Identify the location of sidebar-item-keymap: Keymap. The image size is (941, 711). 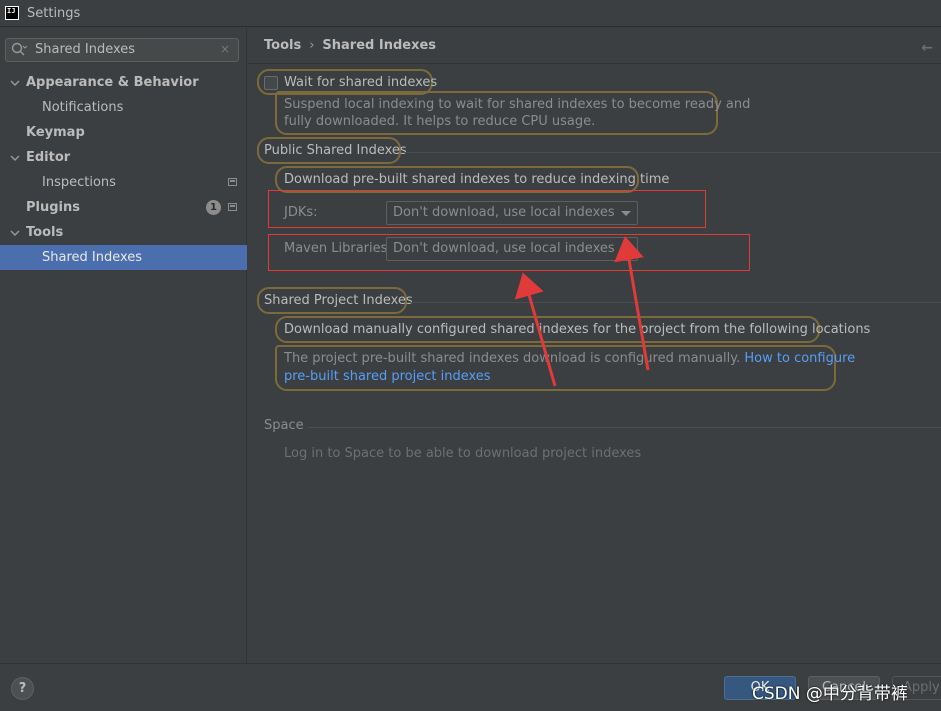
(123, 132).